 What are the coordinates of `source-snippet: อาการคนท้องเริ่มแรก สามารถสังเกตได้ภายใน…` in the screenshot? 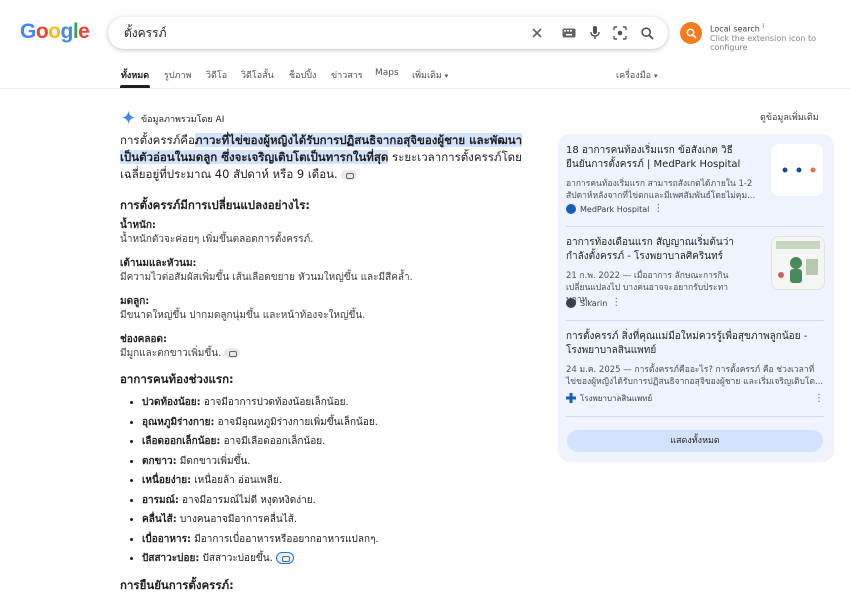 It's located at (661, 190).